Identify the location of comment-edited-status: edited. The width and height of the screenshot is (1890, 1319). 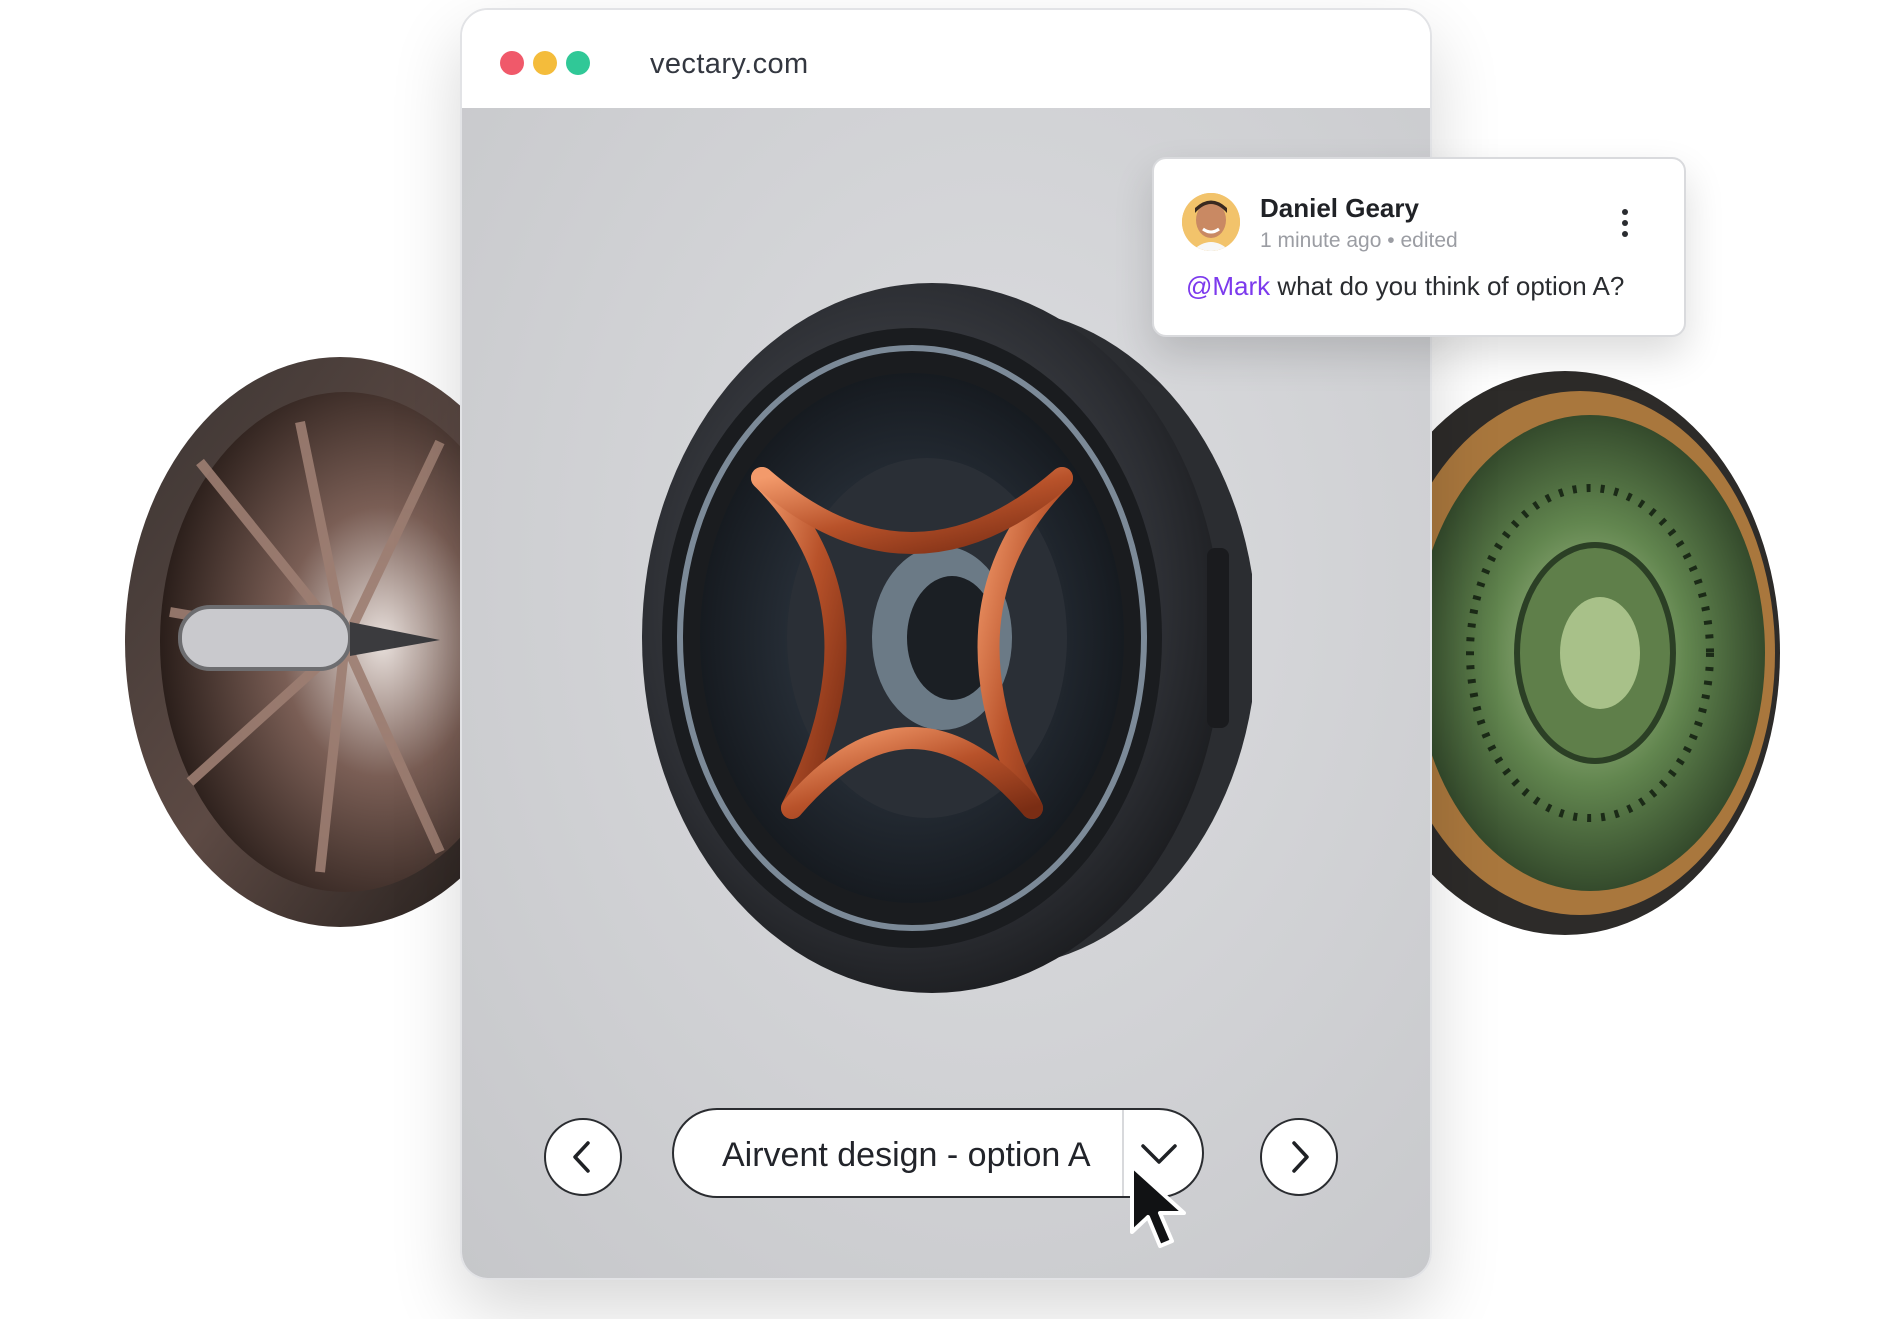
(1429, 240).